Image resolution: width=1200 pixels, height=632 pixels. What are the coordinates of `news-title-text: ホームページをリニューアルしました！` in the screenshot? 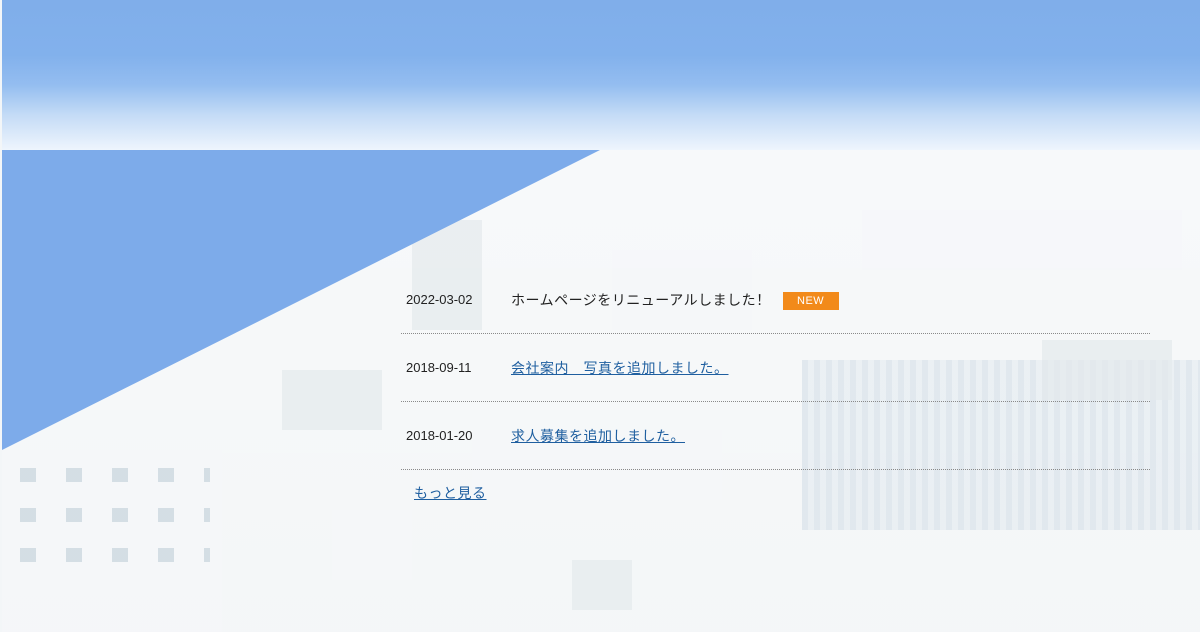 It's located at (641, 301).